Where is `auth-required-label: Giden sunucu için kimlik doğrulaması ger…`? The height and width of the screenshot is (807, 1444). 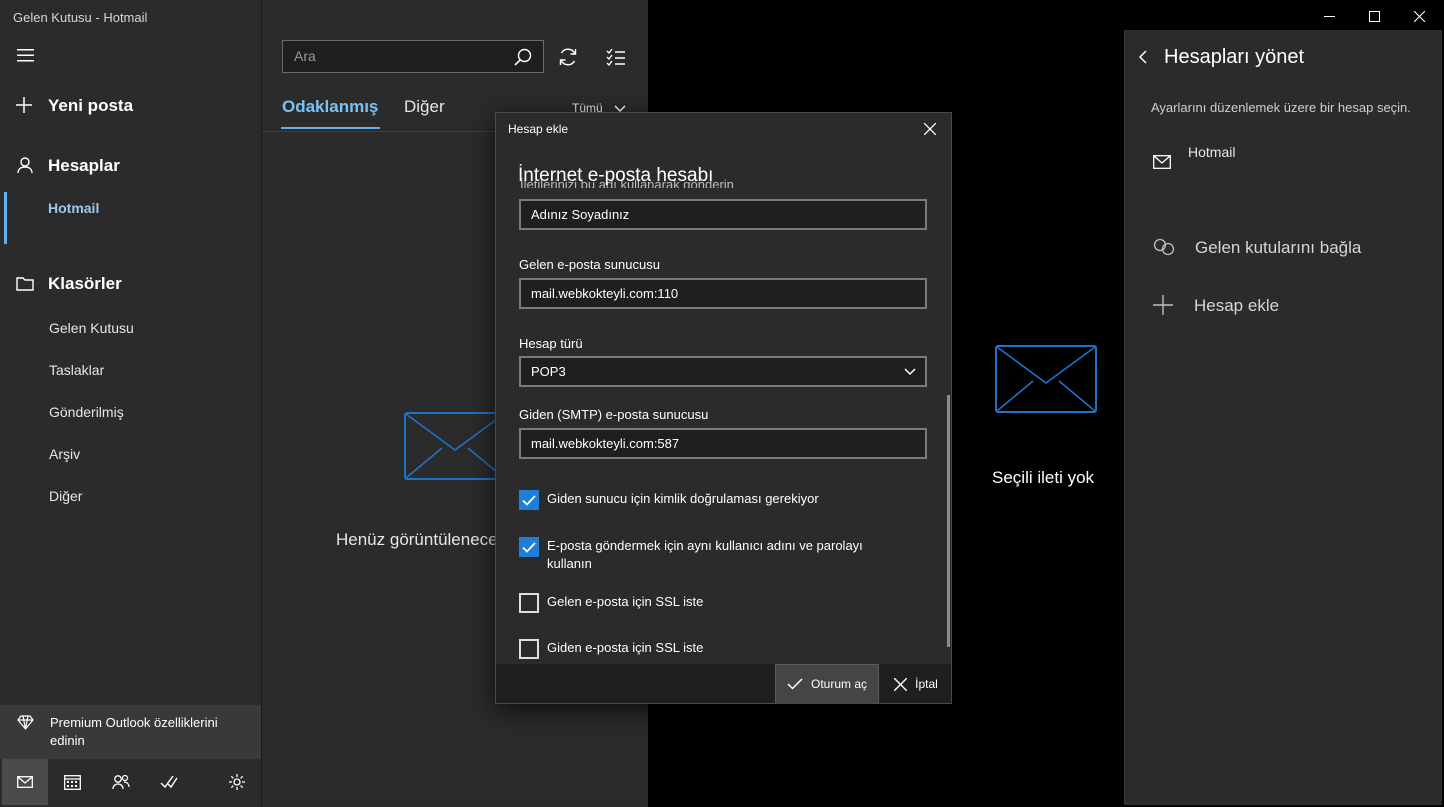 auth-required-label: Giden sunucu için kimlik doğrulaması ger… is located at coordinates (683, 498).